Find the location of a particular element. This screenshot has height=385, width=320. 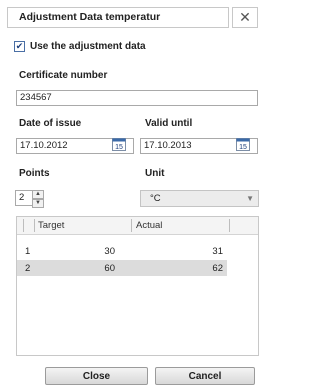

close-icon: ✕ is located at coordinates (245, 17).